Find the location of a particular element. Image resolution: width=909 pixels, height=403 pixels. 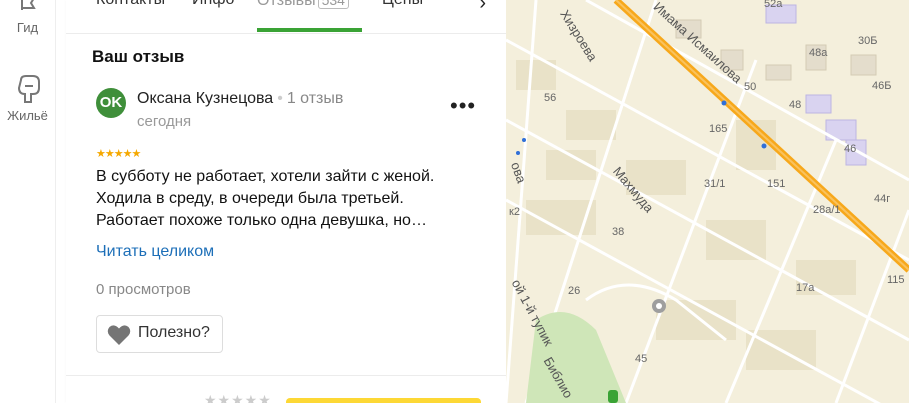

write-review-button is located at coordinates (383, 400).